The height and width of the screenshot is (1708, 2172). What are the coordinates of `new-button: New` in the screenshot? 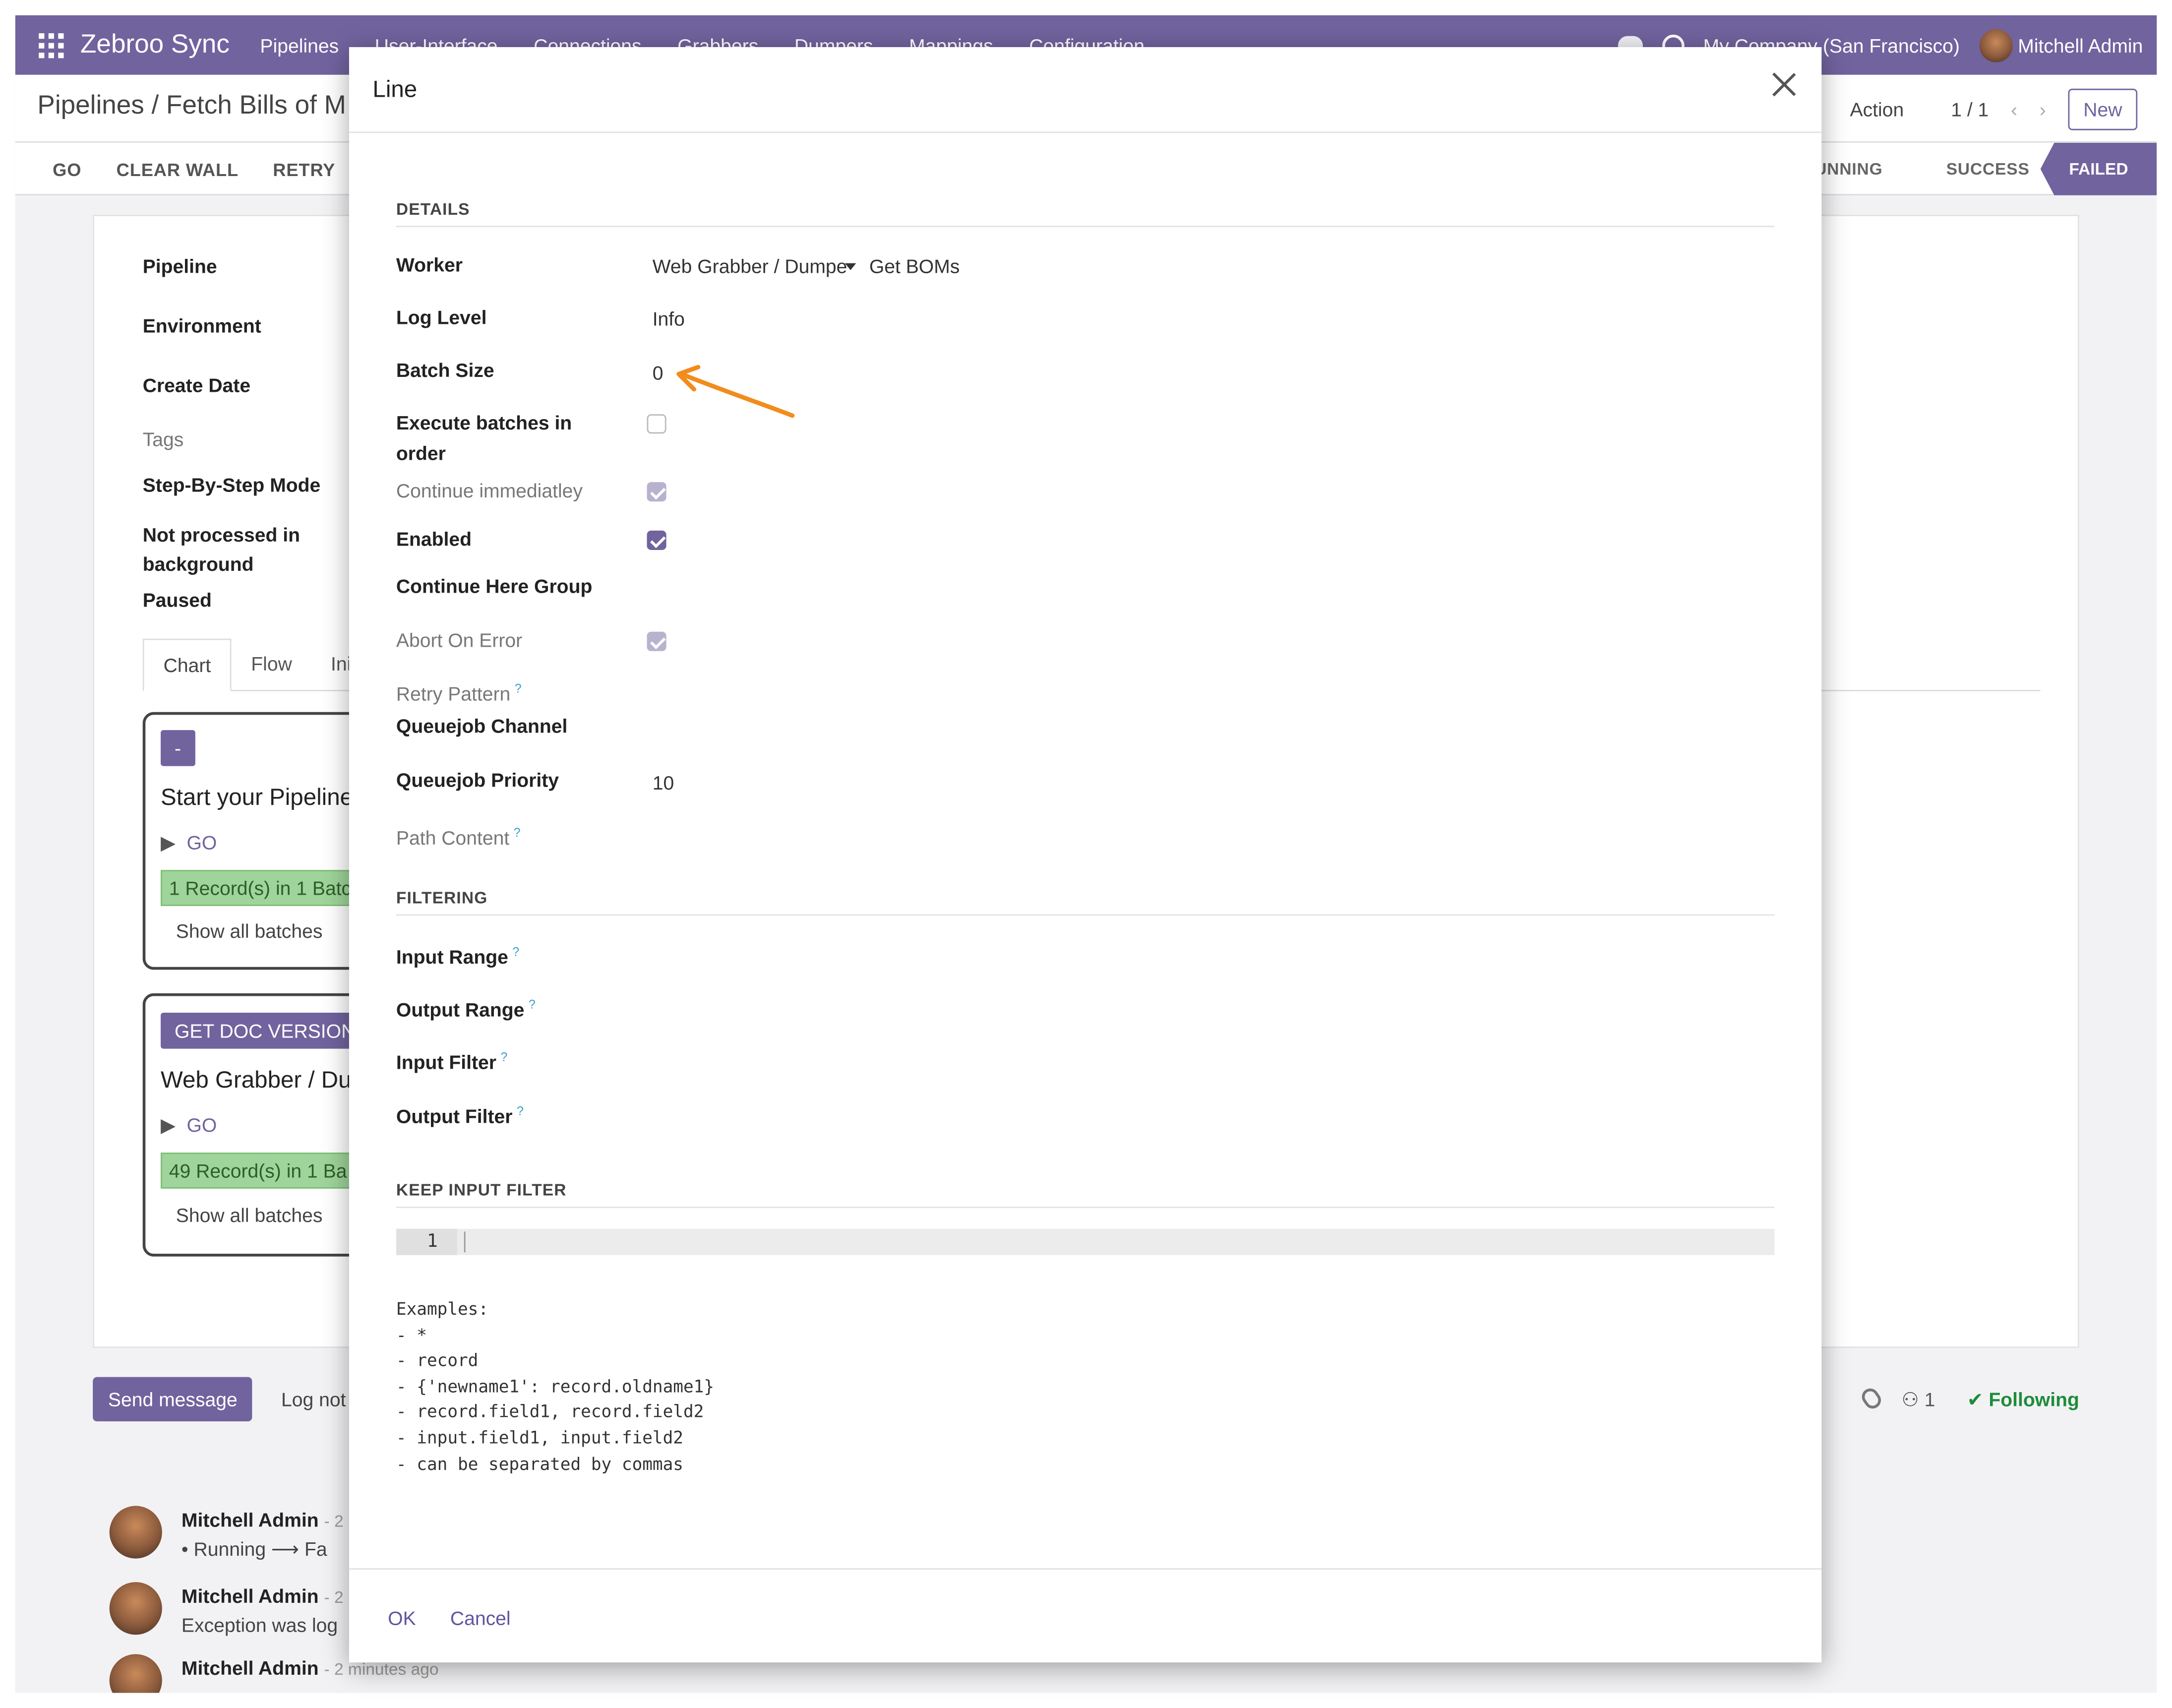 It's located at (2103, 109).